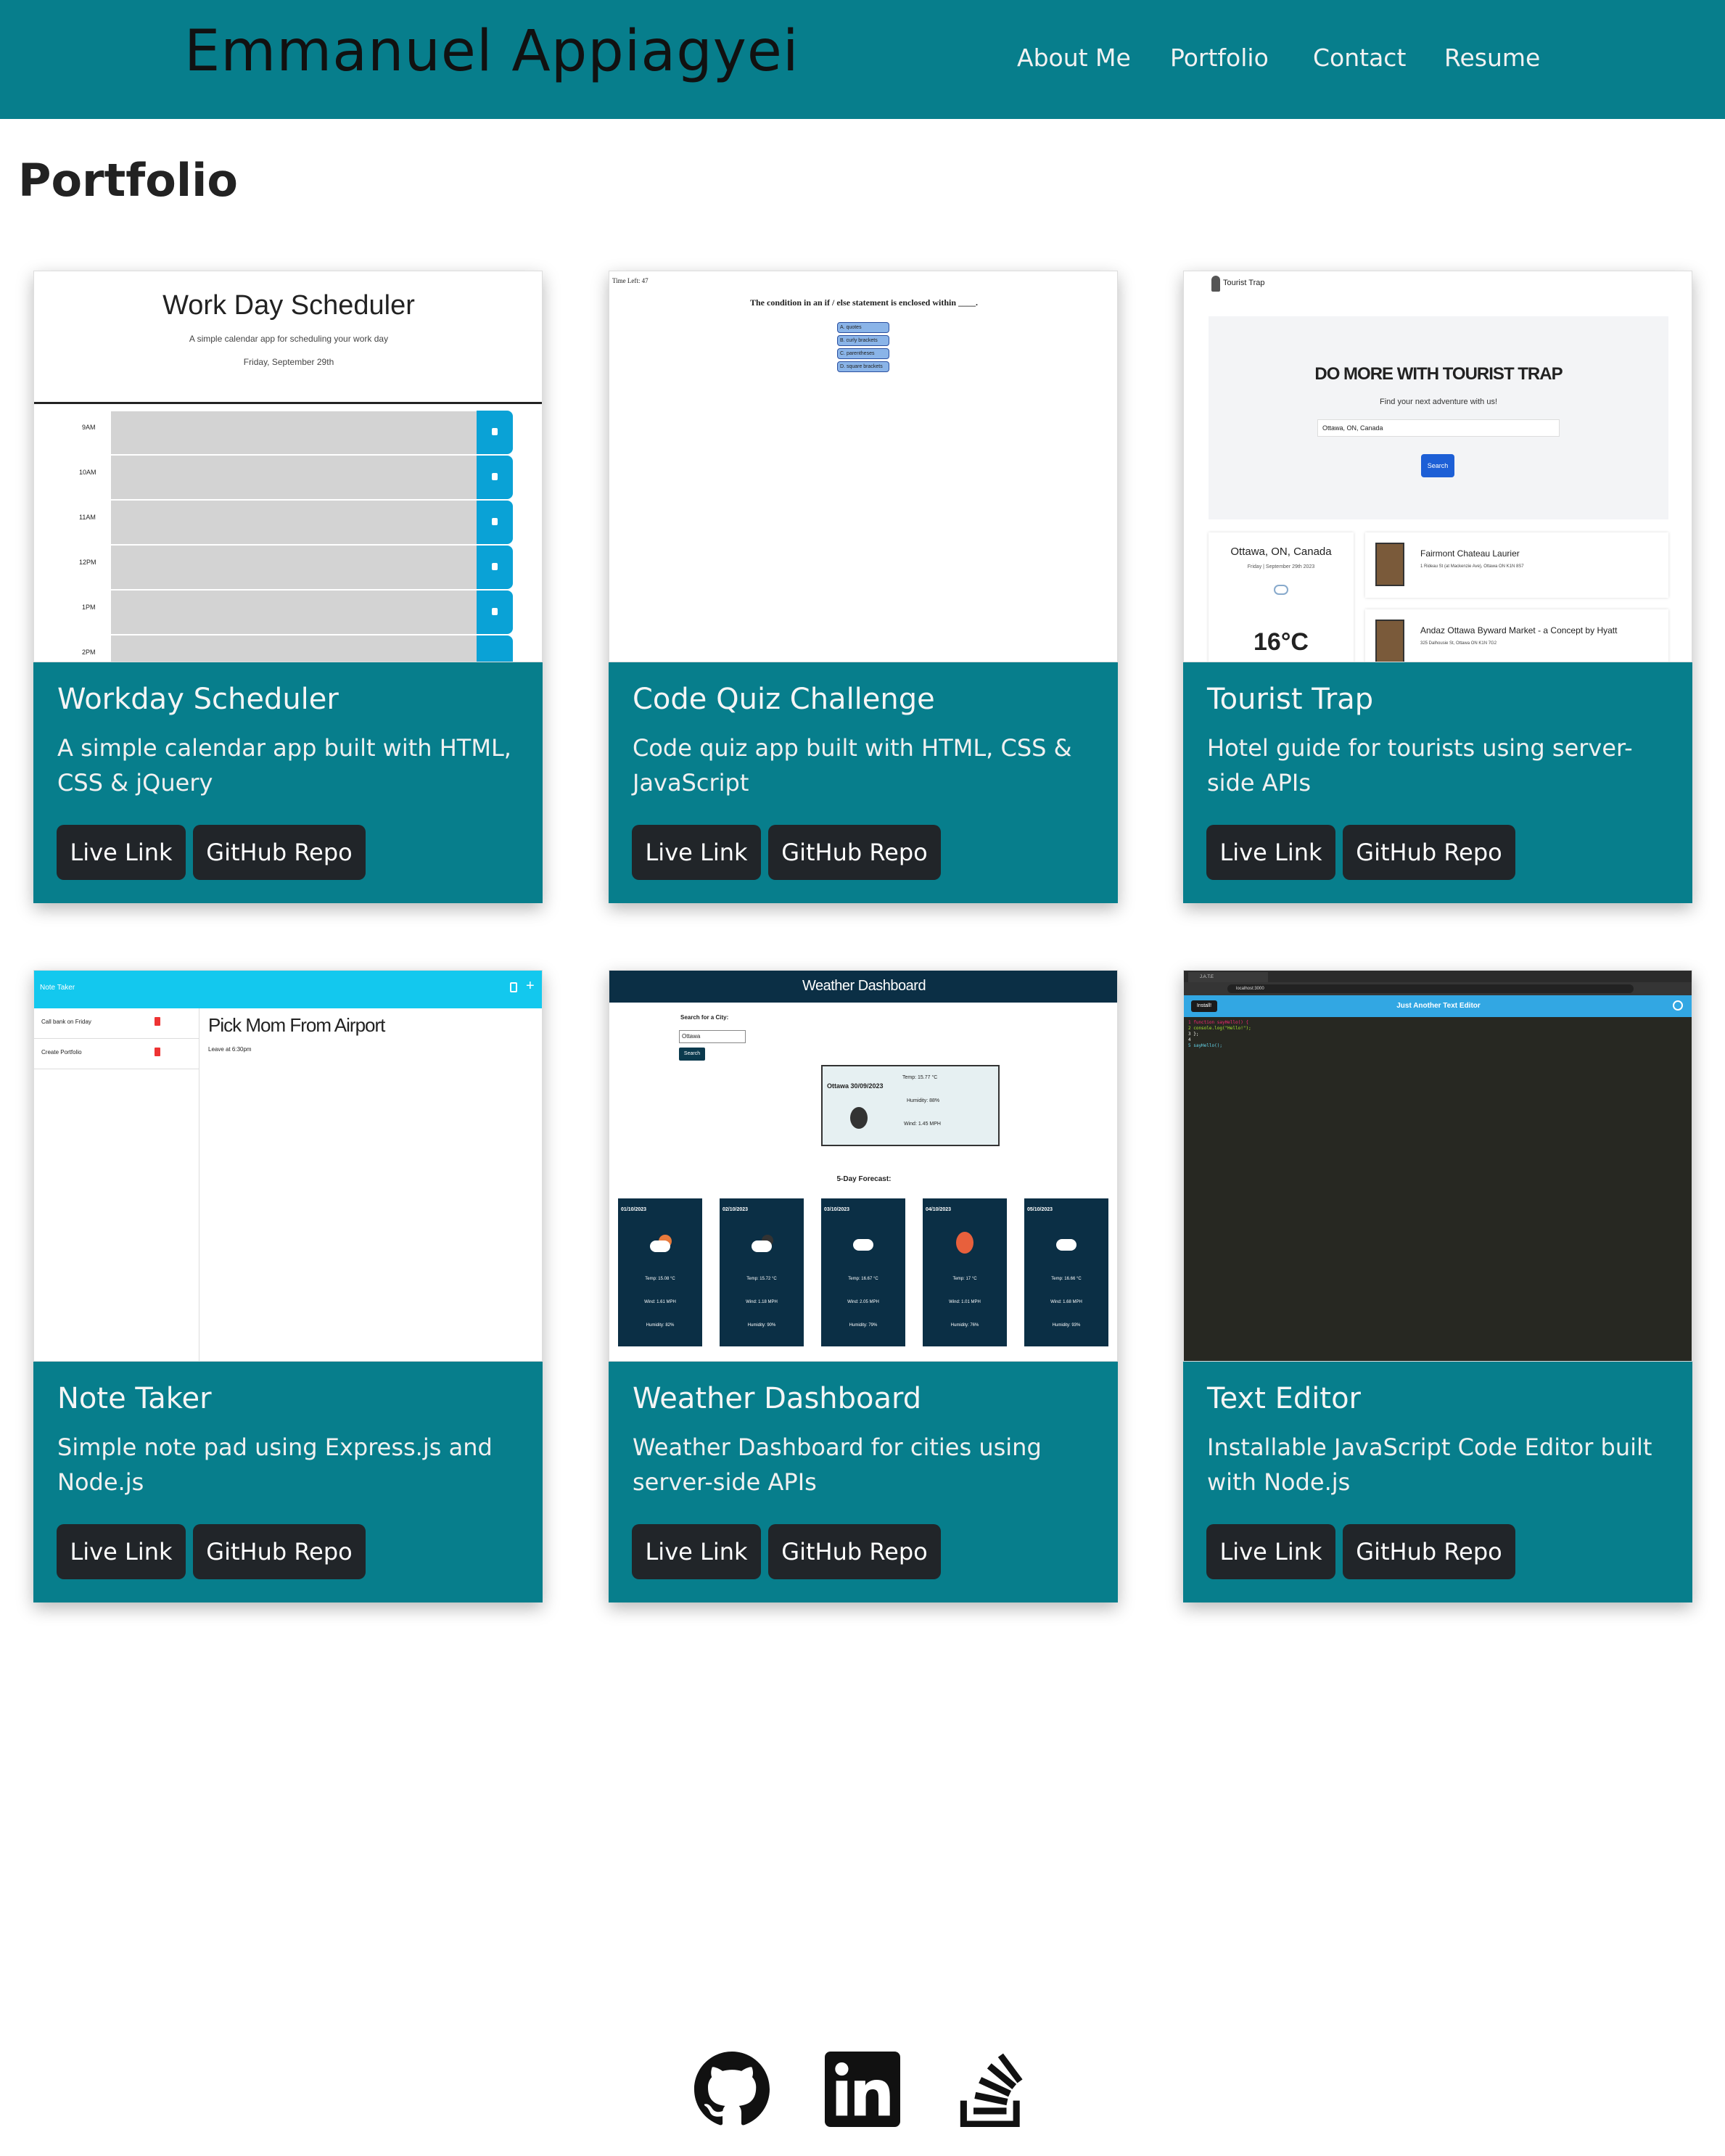  Describe the element at coordinates (1040, 1209) in the screenshot. I see `forecast-date: 05/10/2023` at that location.